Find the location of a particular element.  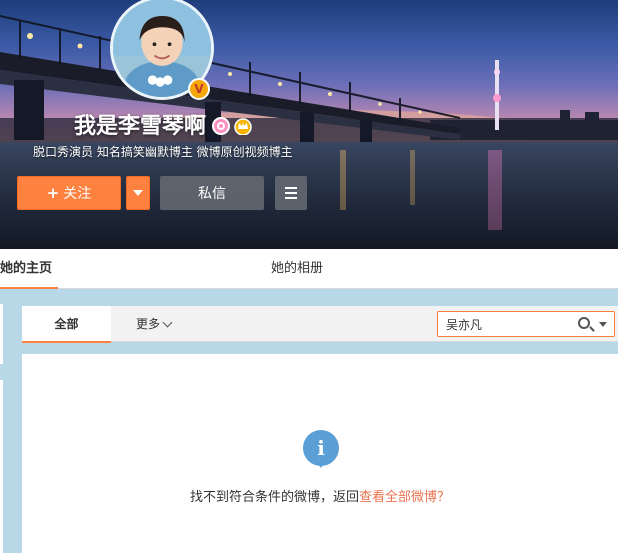

tab-her-album: 她的相册 is located at coordinates (297, 269).